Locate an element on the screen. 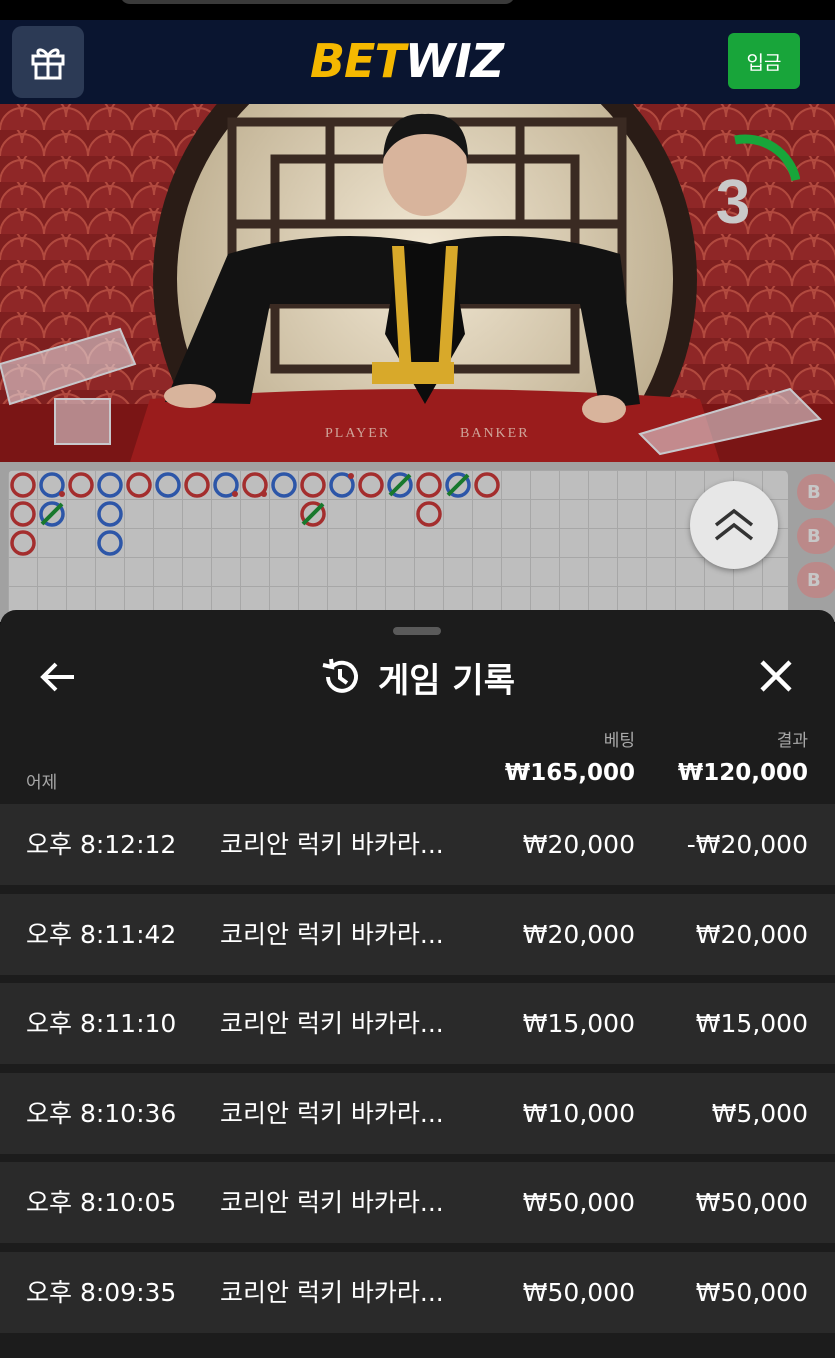 The height and width of the screenshot is (1358, 835). logo-wiz-text: WIZ is located at coordinates (454, 61).